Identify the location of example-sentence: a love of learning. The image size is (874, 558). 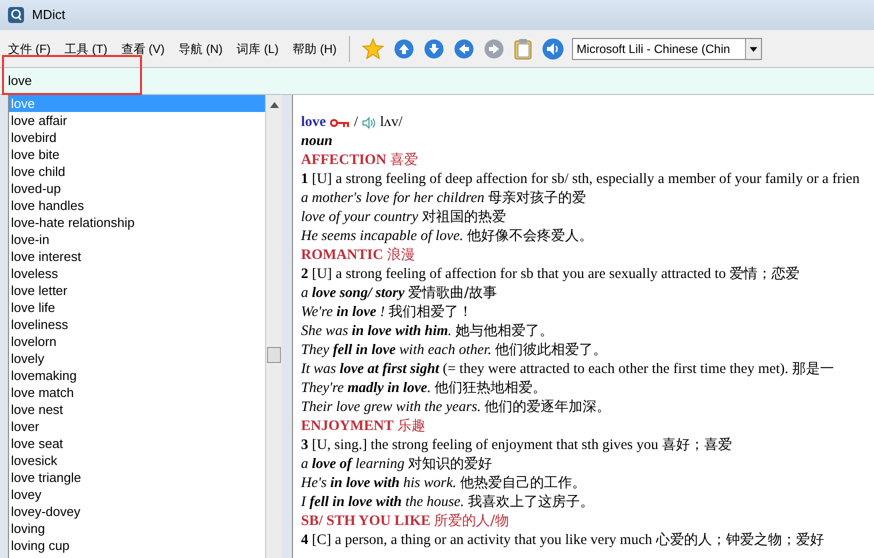
(352, 464).